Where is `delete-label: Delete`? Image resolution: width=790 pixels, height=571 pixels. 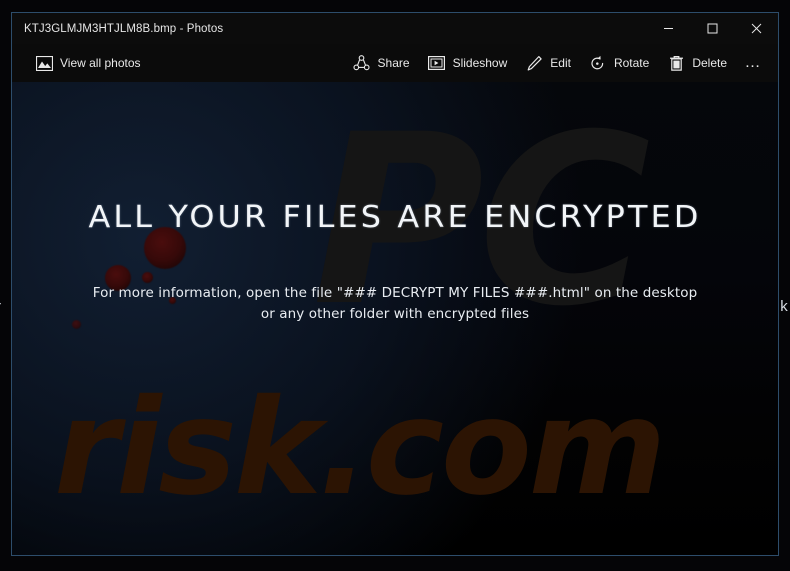
delete-label: Delete is located at coordinates (709, 63).